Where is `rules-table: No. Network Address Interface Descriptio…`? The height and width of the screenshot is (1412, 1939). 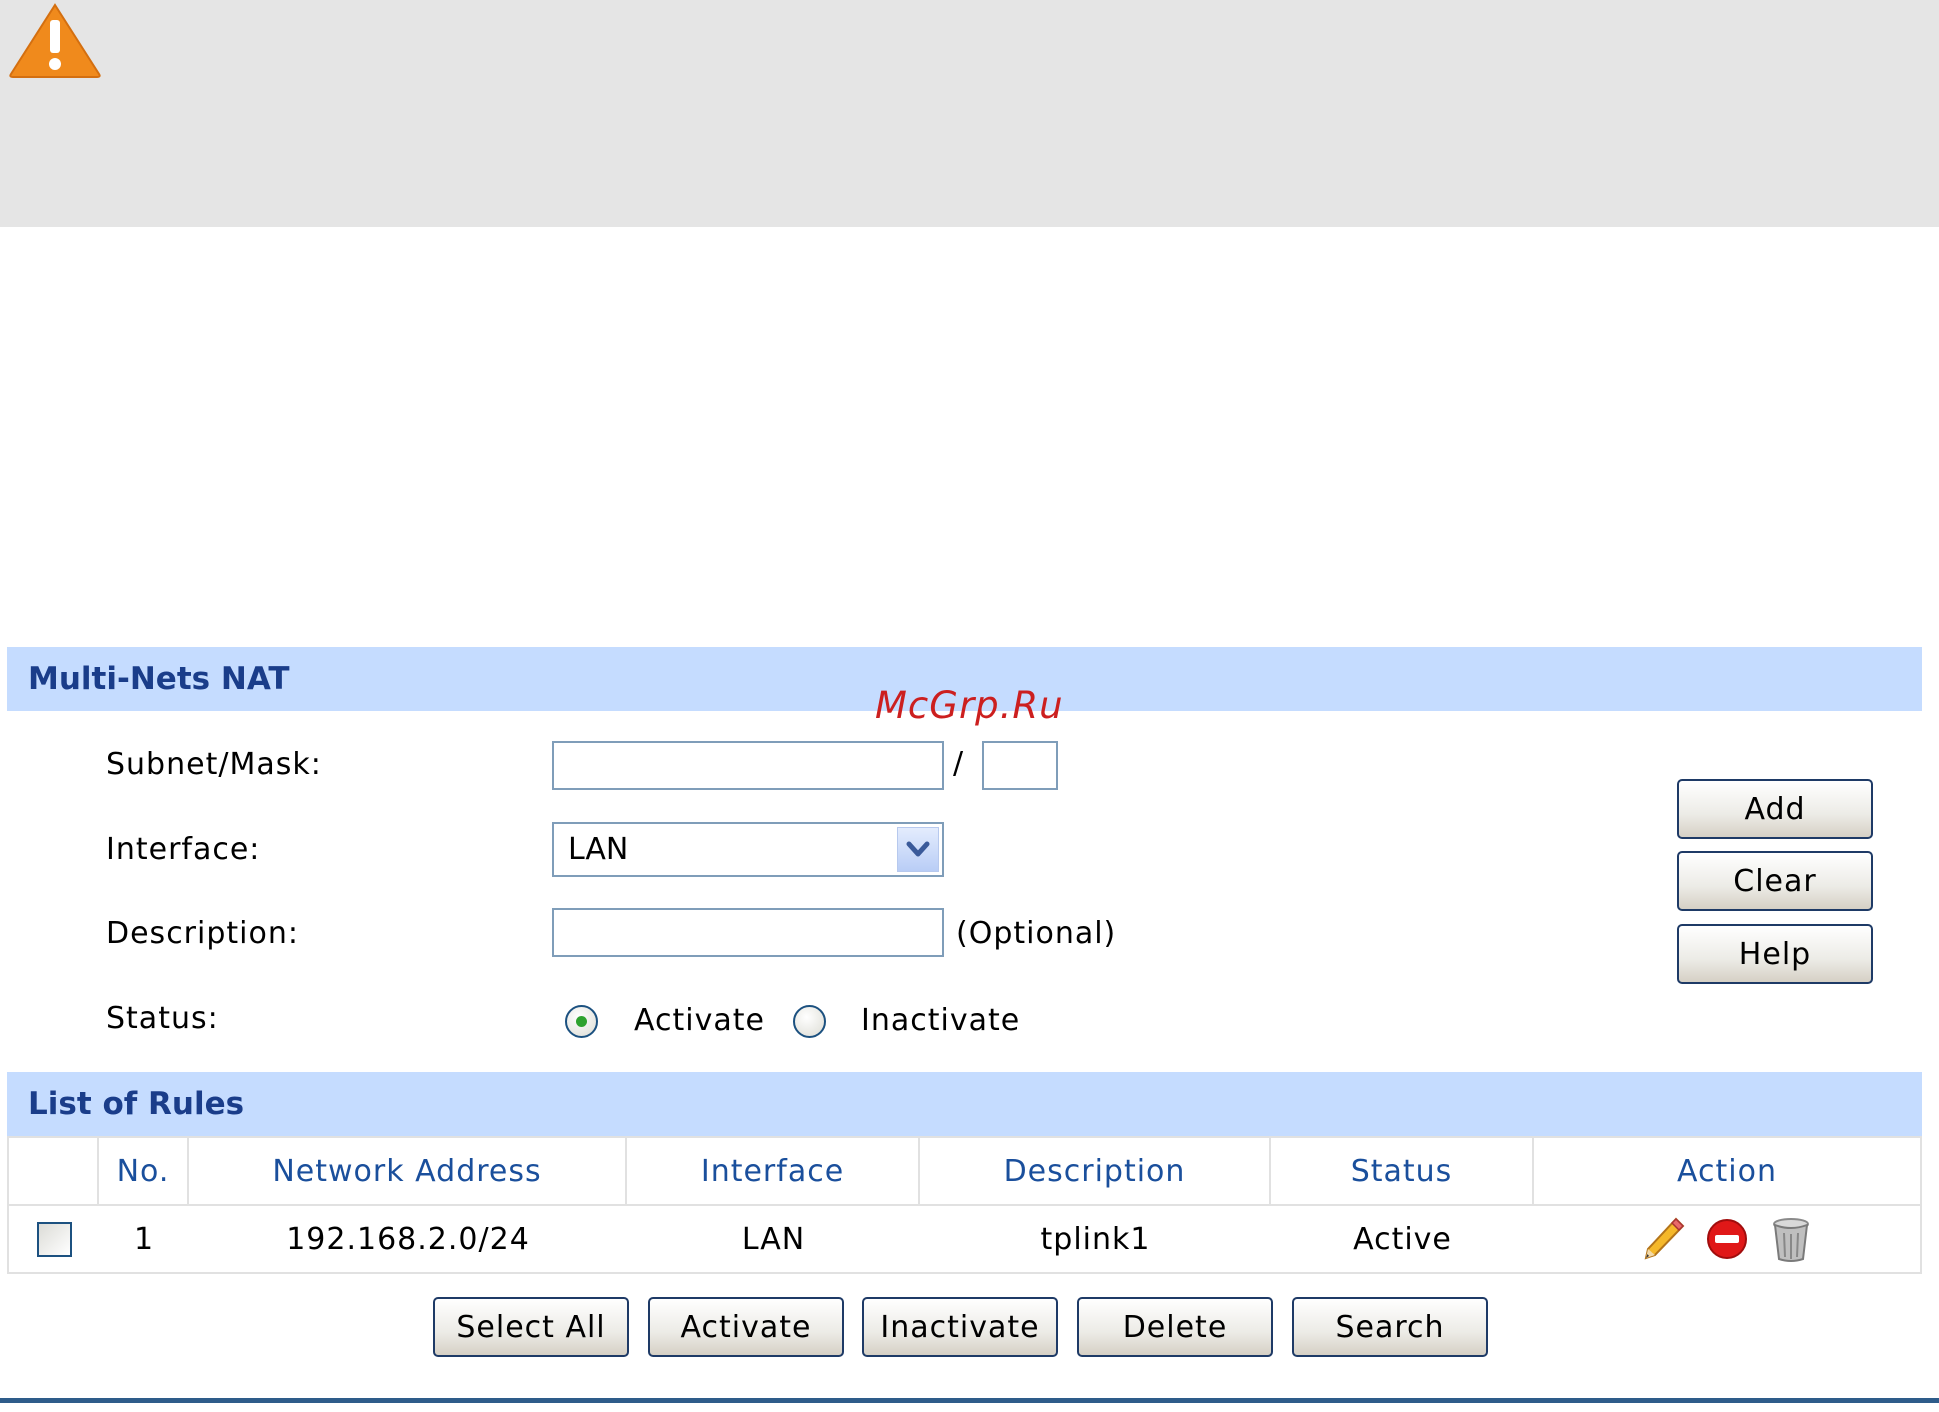 rules-table: No. Network Address Interface Descriptio… is located at coordinates (964, 1205).